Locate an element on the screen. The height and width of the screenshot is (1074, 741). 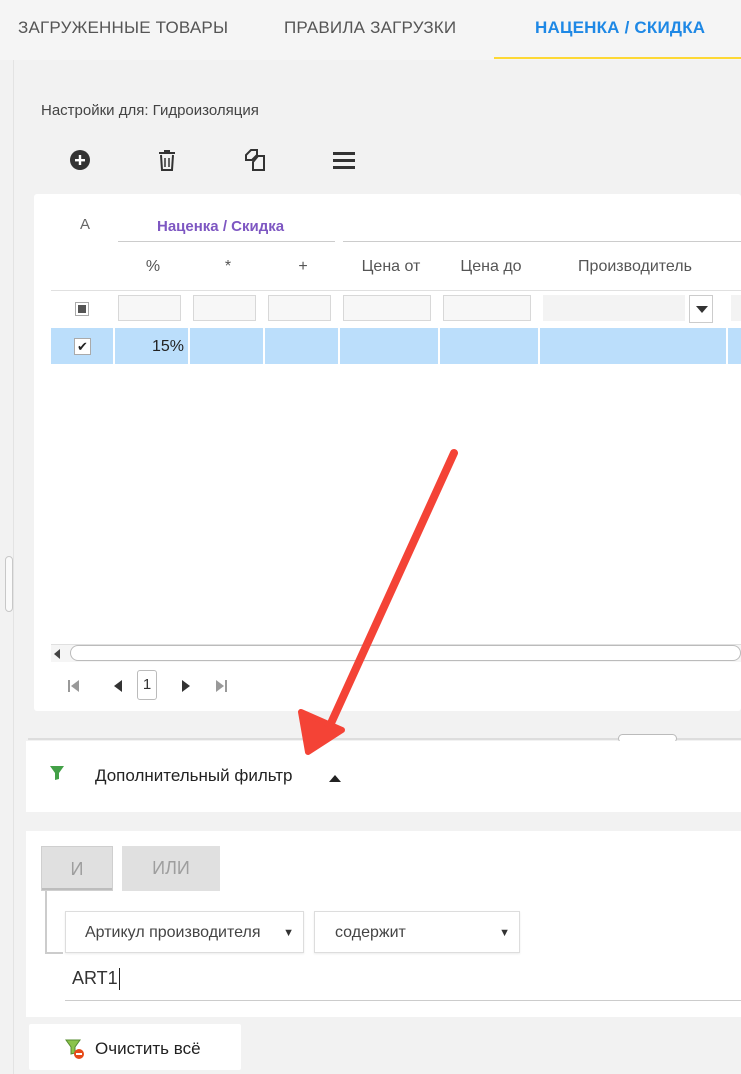
add-circle-icon is located at coordinates (80, 160).